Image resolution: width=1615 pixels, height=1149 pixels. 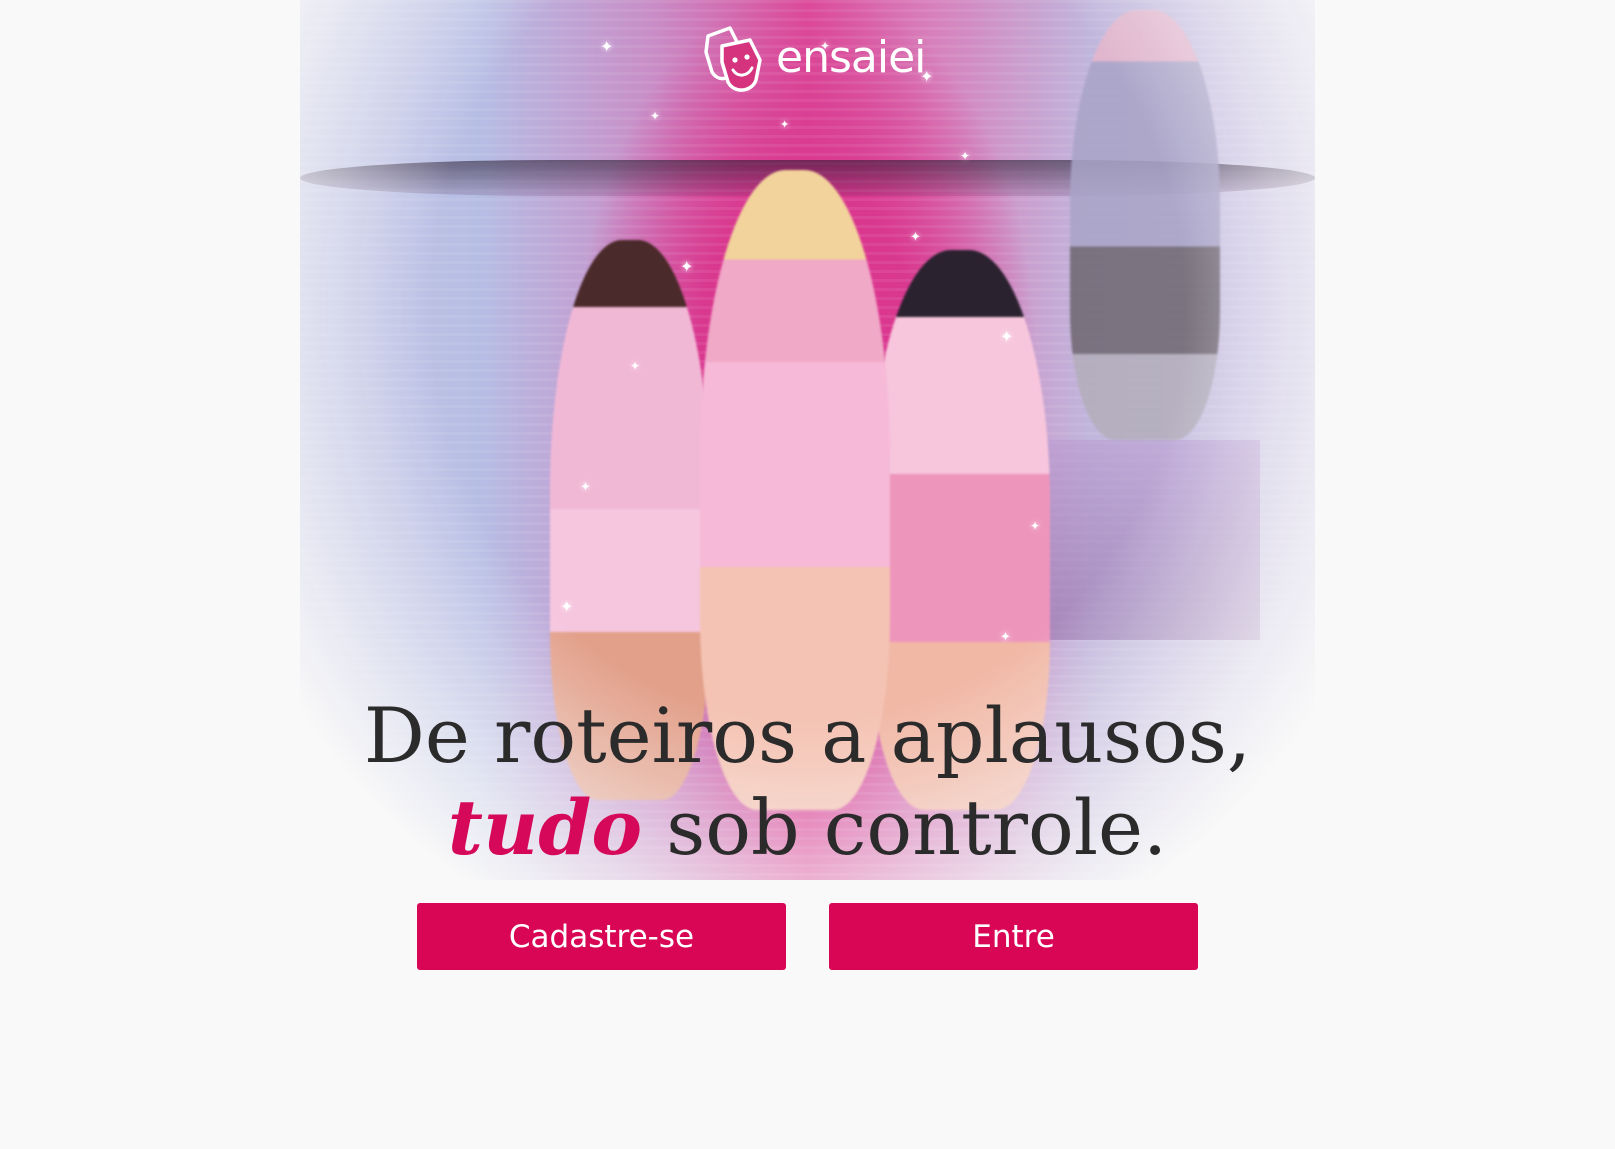 What do you see at coordinates (601, 936) in the screenshot?
I see `signup-button: Cadastre-se` at bounding box center [601, 936].